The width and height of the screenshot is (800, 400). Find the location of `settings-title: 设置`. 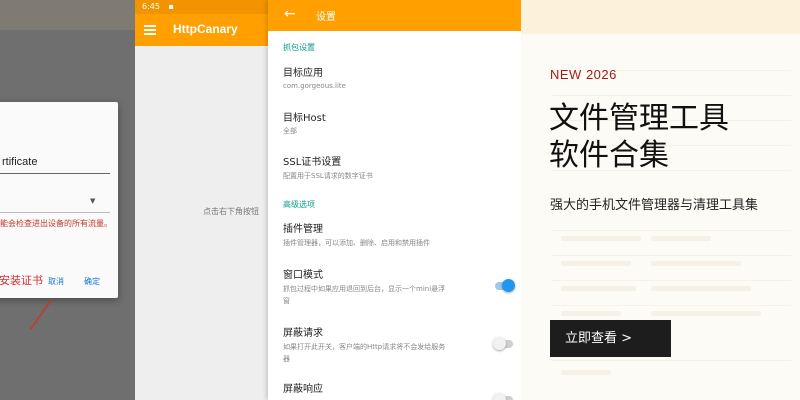

settings-title: 设置 is located at coordinates (326, 17).